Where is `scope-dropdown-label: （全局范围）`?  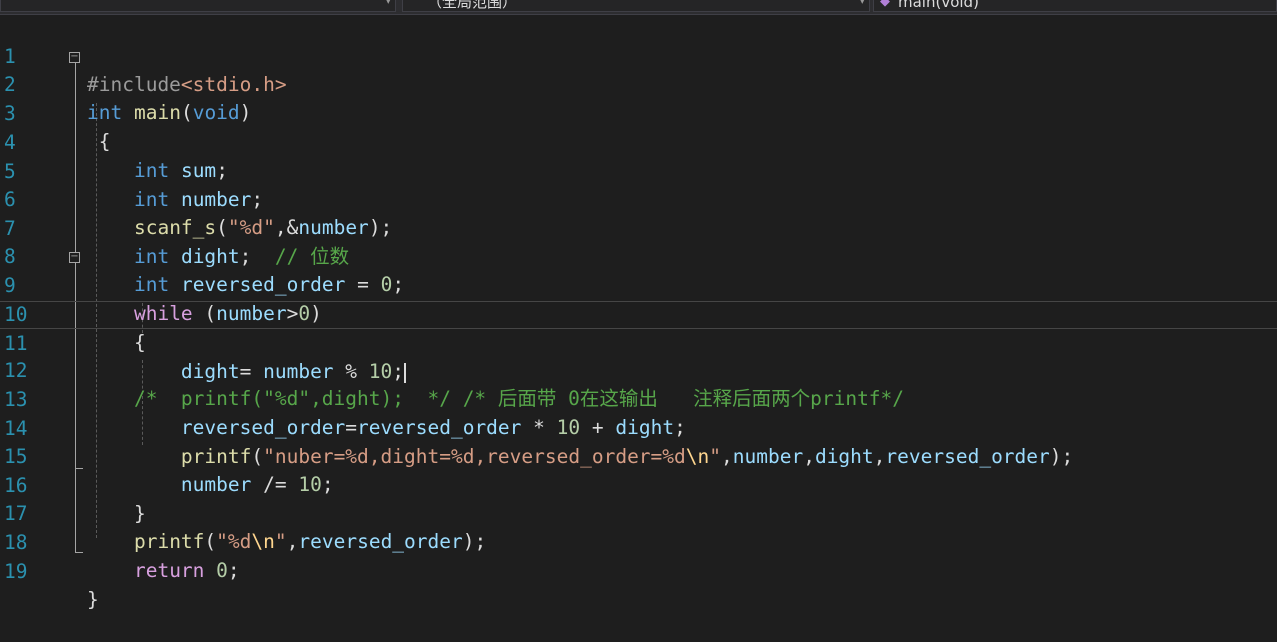 scope-dropdown-label: （全局范围） is located at coordinates (472, 5).